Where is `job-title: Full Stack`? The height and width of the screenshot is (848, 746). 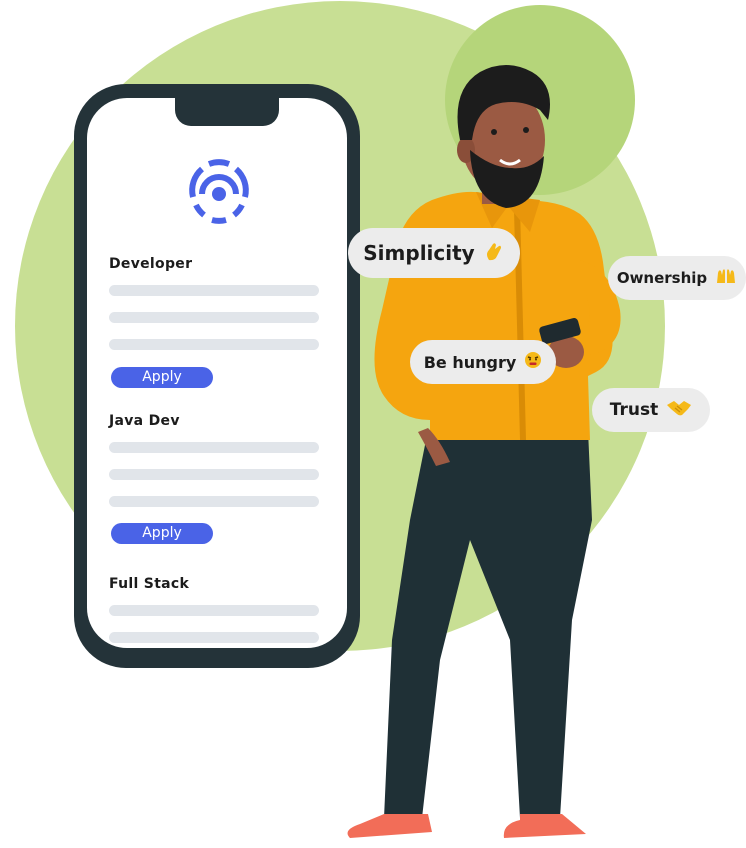
job-title: Full Stack is located at coordinates (149, 584).